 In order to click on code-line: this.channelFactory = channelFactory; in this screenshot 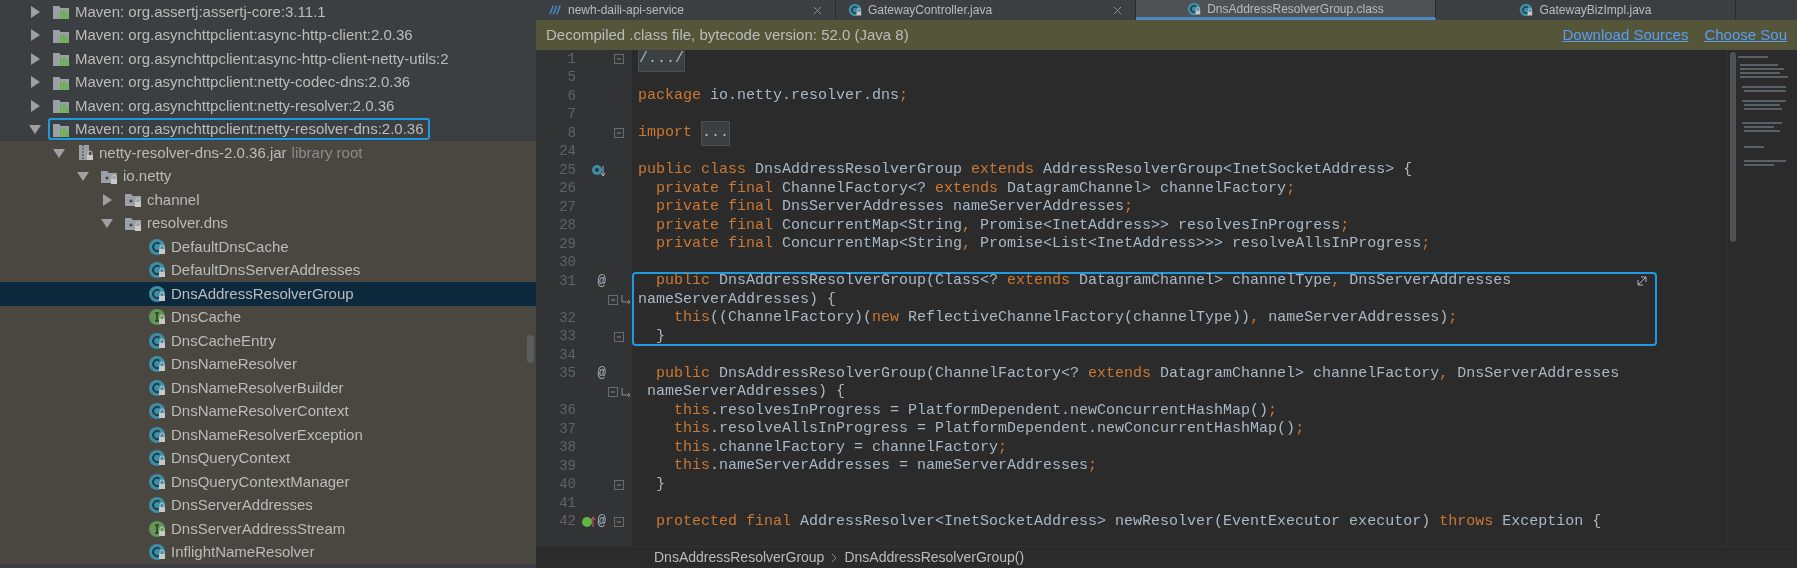, I will do `click(840, 447)`.